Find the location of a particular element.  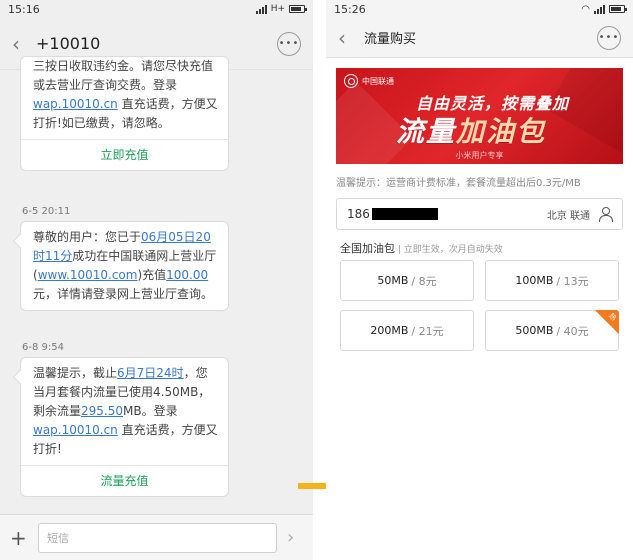

package-option-100mb: 100MB/ 13元 is located at coordinates (552, 280).